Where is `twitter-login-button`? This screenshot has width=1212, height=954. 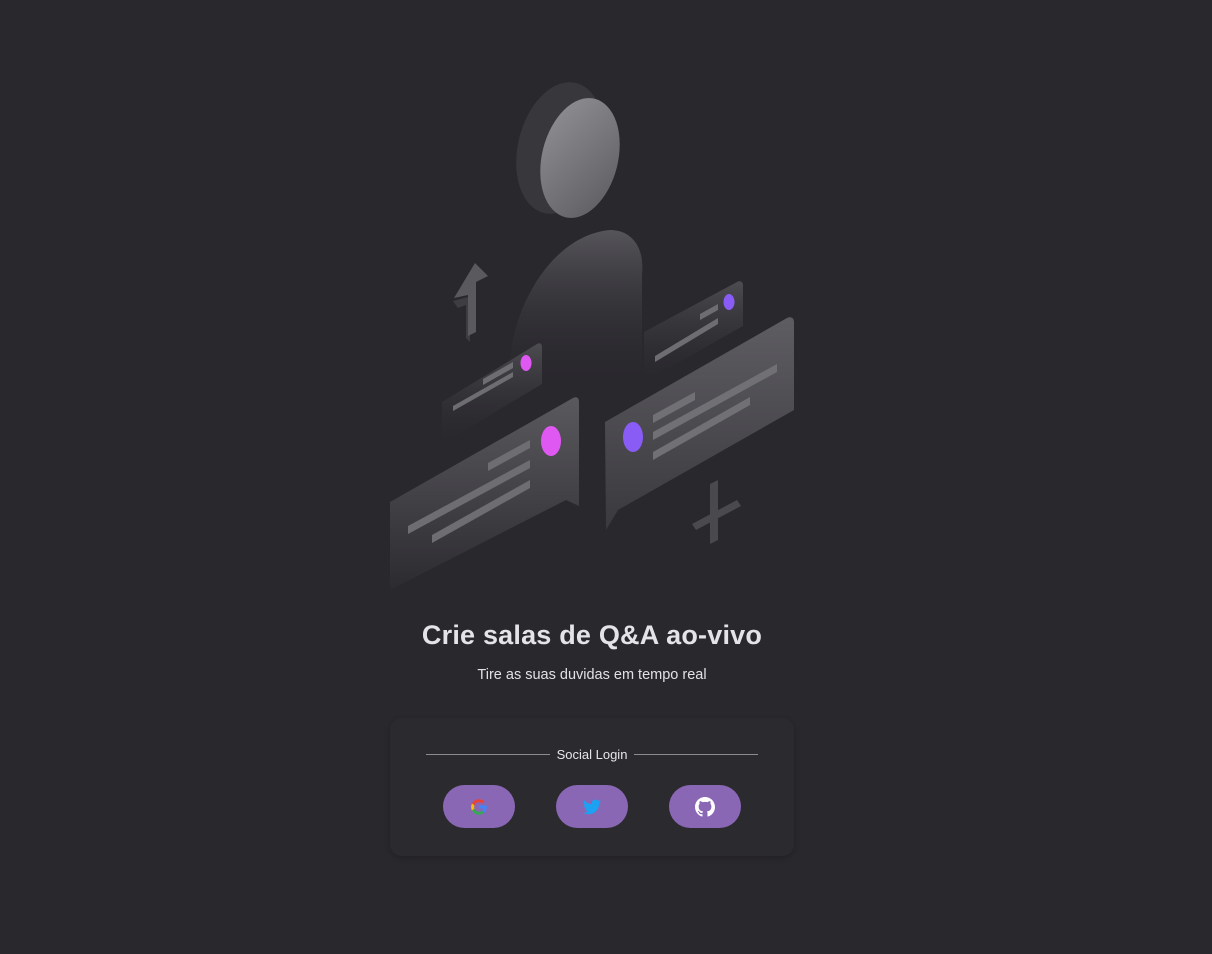
twitter-login-button is located at coordinates (592, 806).